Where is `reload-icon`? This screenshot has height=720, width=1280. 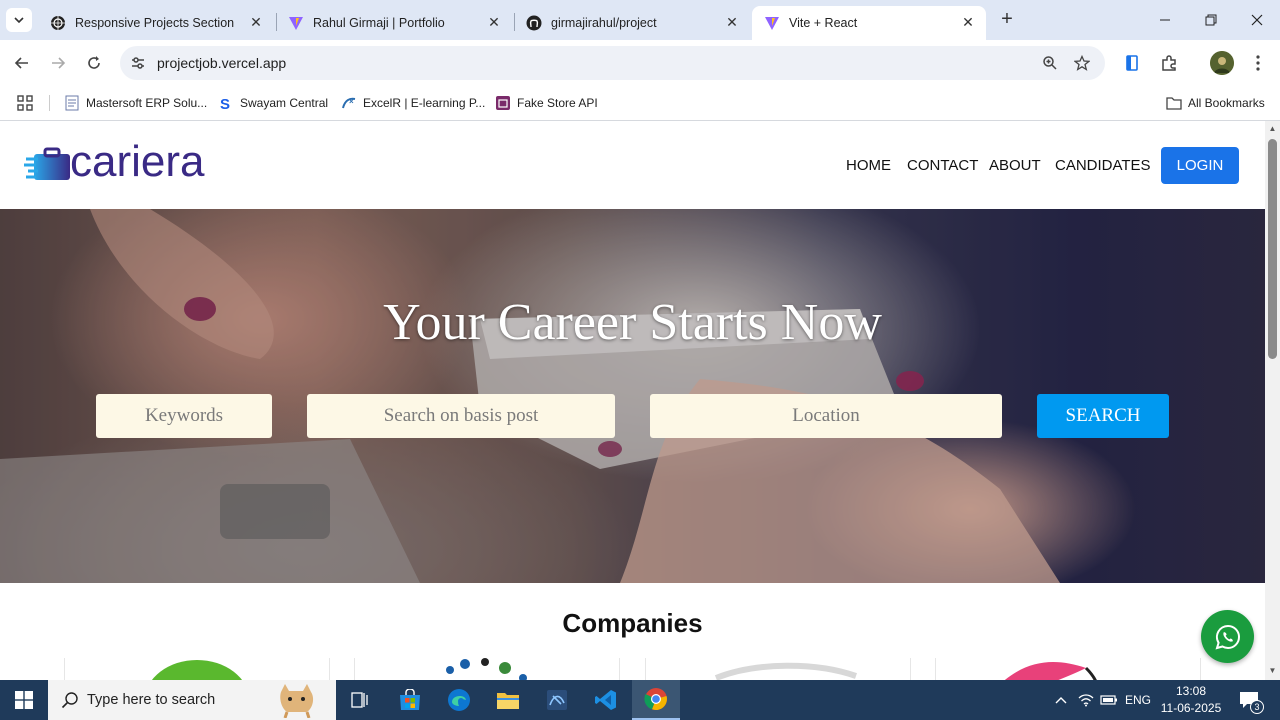 reload-icon is located at coordinates (94, 62).